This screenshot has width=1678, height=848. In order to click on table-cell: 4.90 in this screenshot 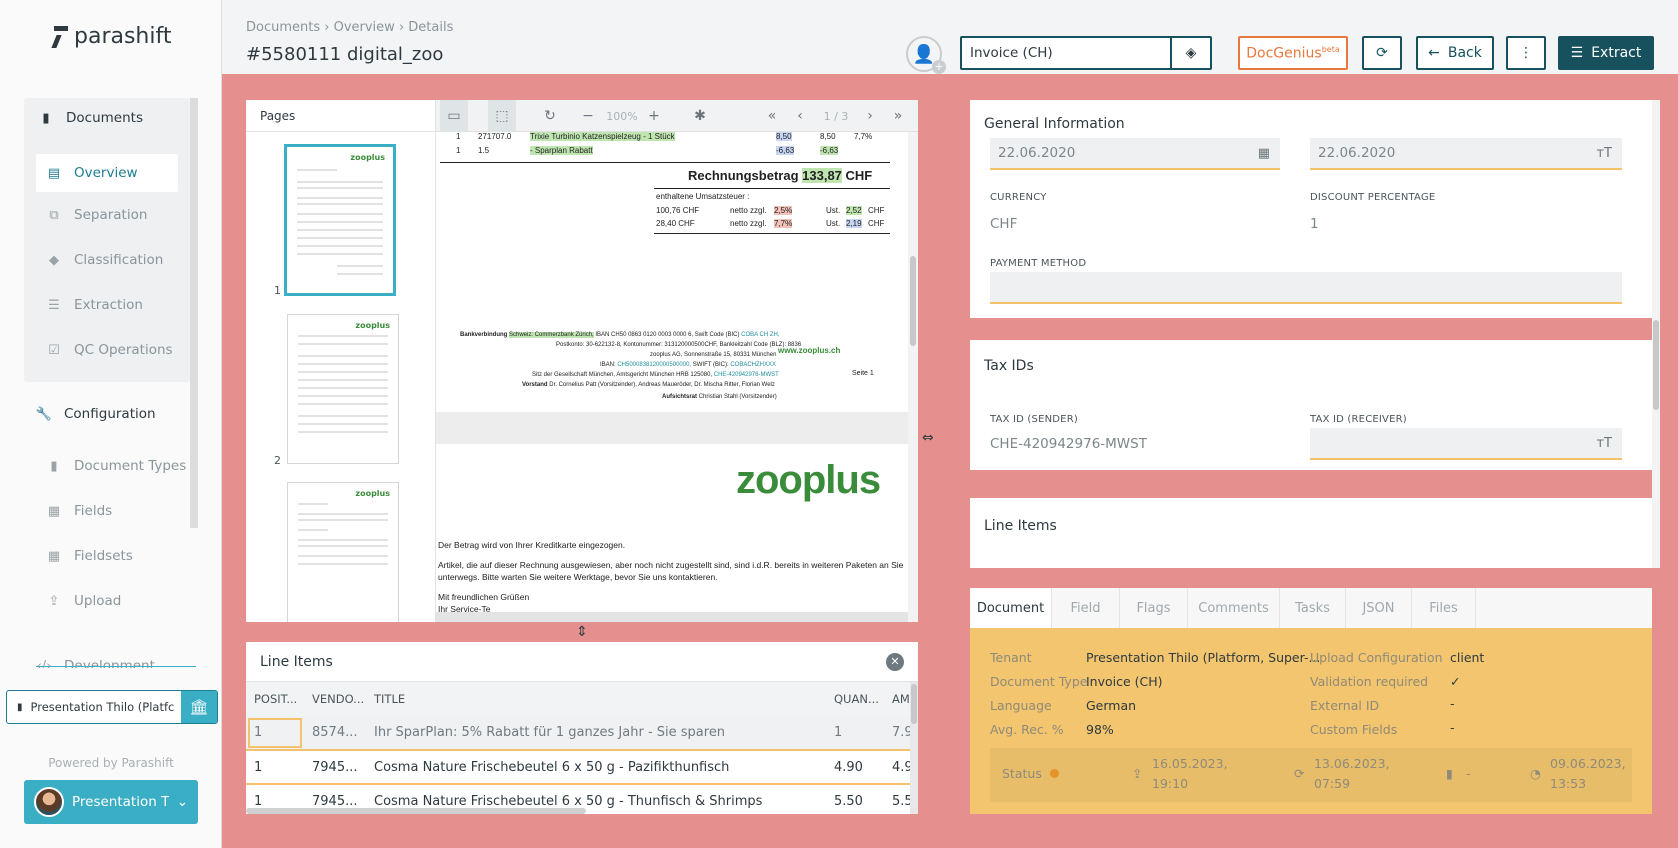, I will do `click(855, 767)`.